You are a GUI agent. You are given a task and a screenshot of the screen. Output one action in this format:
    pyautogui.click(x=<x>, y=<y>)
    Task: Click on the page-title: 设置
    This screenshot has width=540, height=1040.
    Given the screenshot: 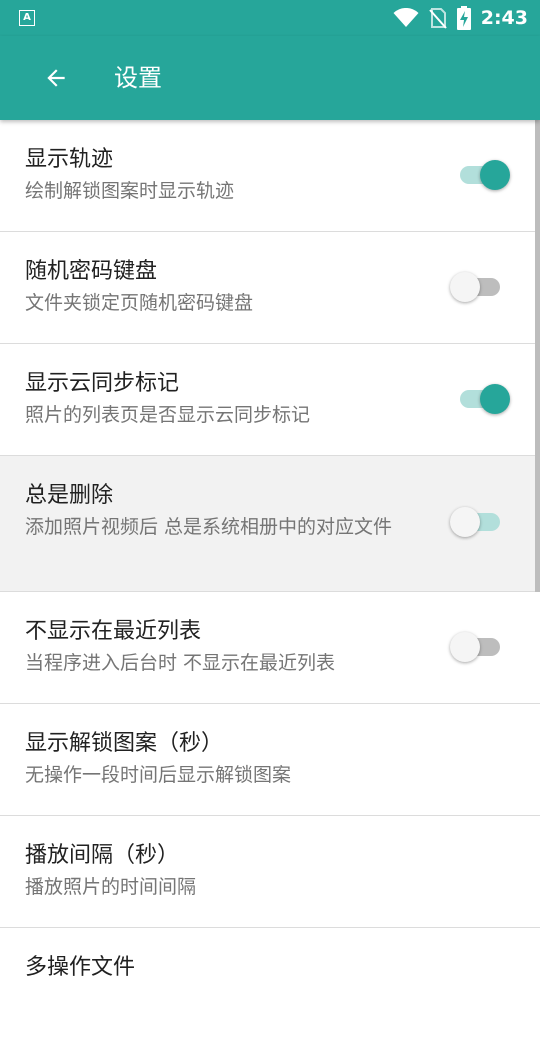 What is the action you would take?
    pyautogui.click(x=138, y=78)
    